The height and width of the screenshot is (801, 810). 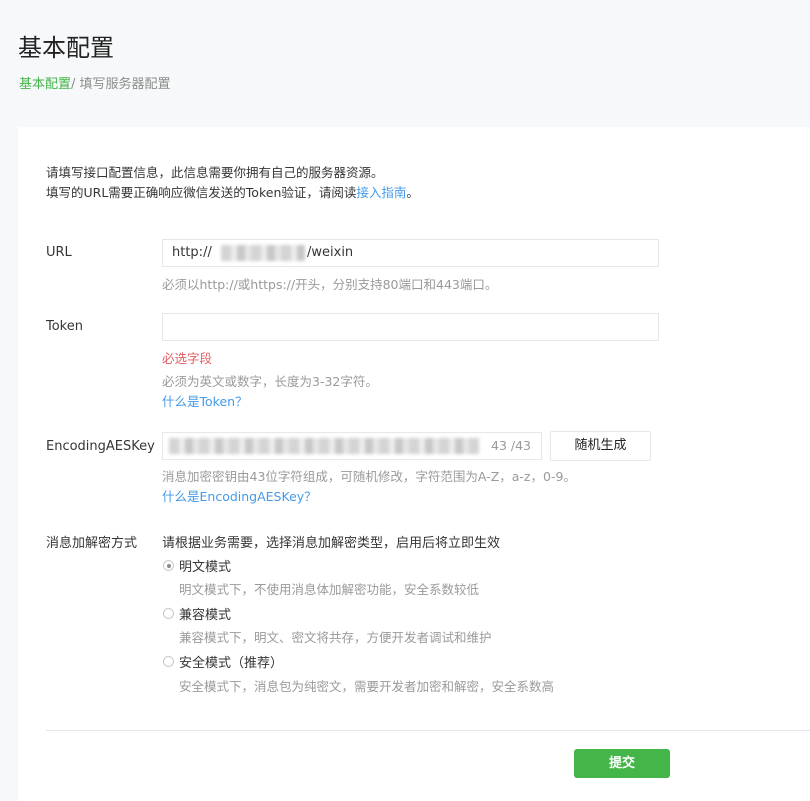 I want to click on compatible-mode-desc: 兼容模式下，明文、密文将共存，方便开发者调试和维护, so click(x=335, y=637).